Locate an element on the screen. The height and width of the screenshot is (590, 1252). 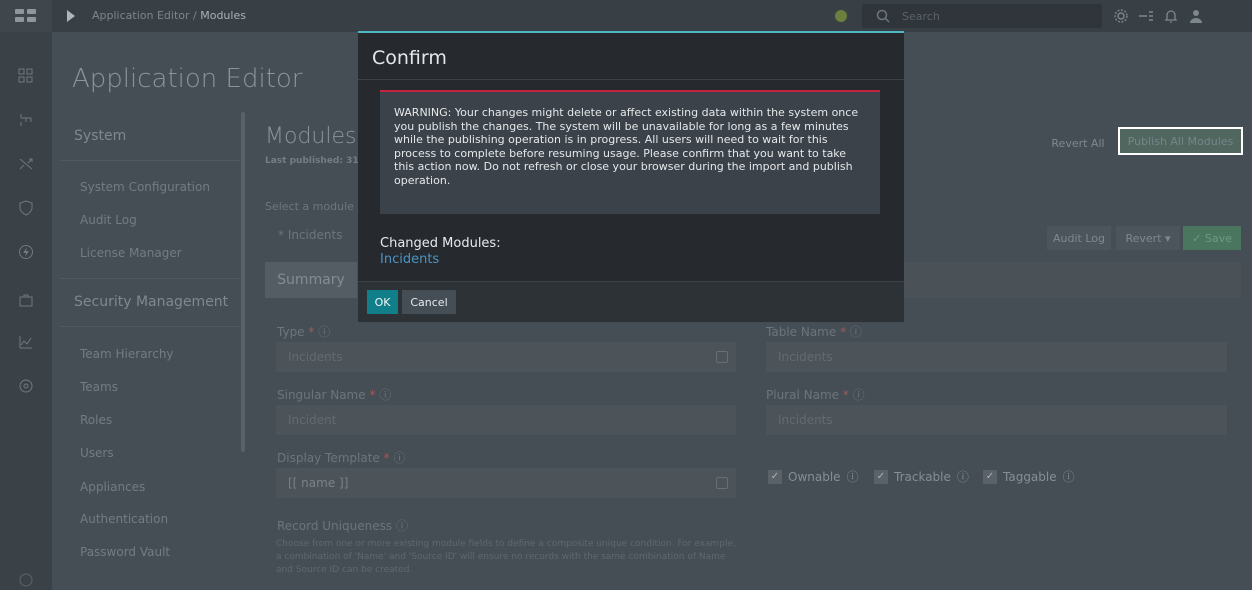
help-icon is located at coordinates (26, 580).